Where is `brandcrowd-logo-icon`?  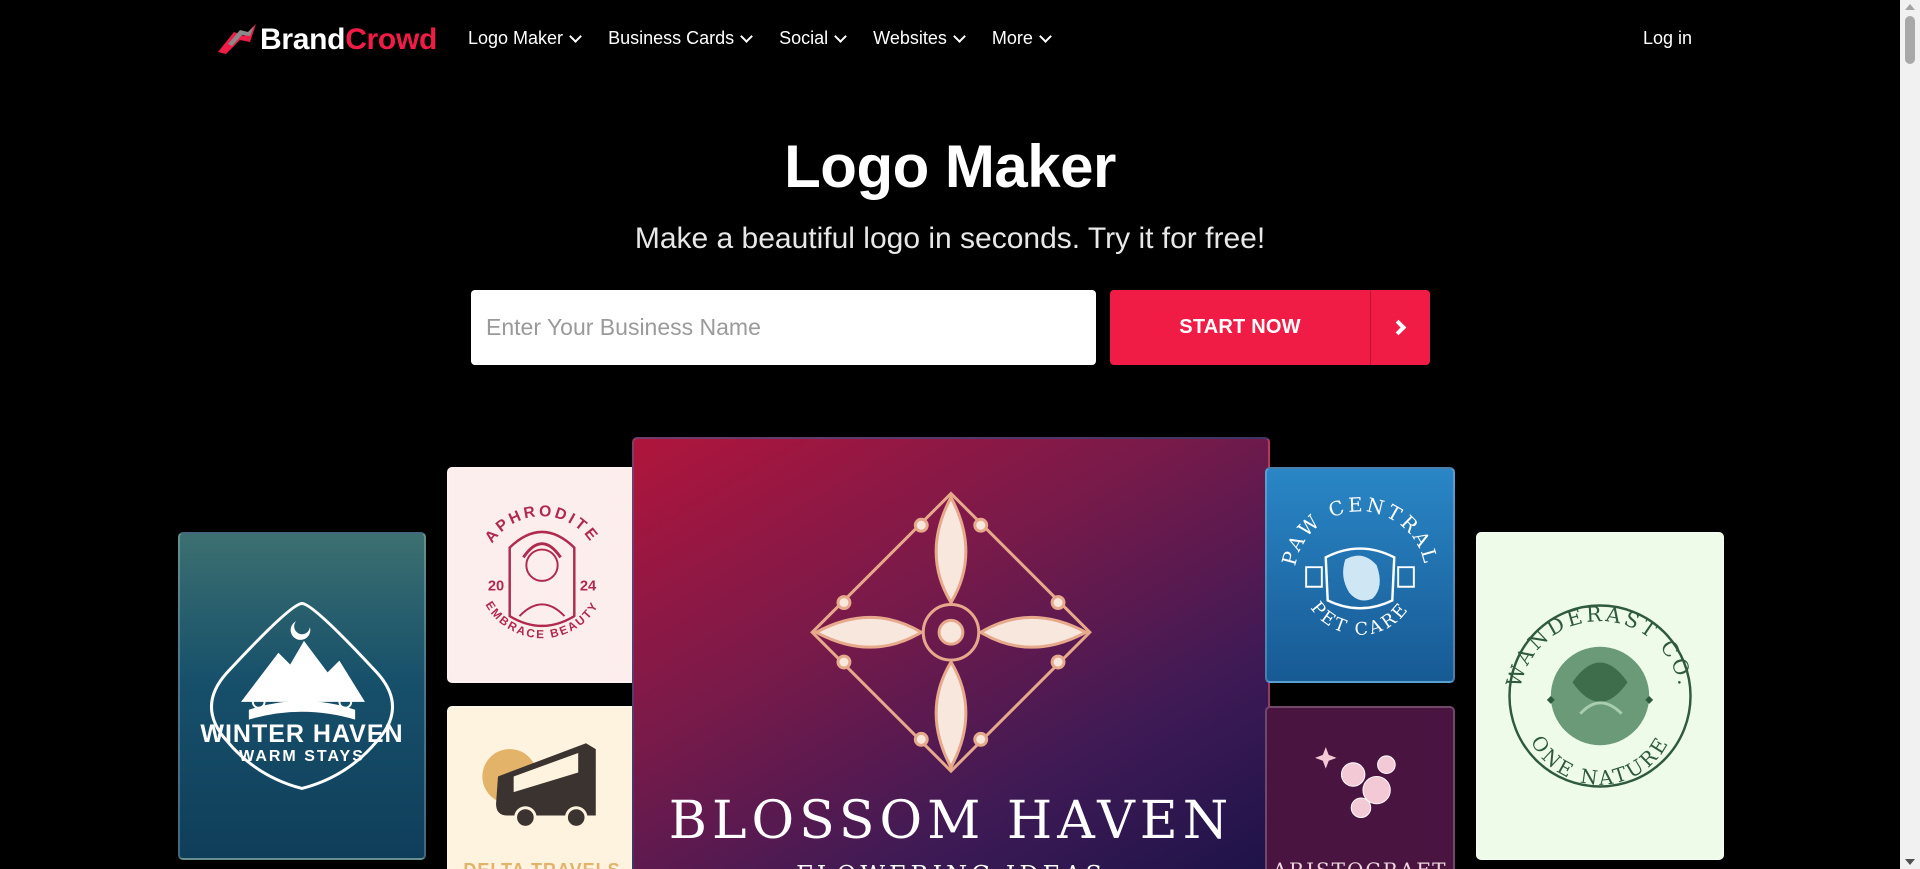 brandcrowd-logo-icon is located at coordinates (237, 39).